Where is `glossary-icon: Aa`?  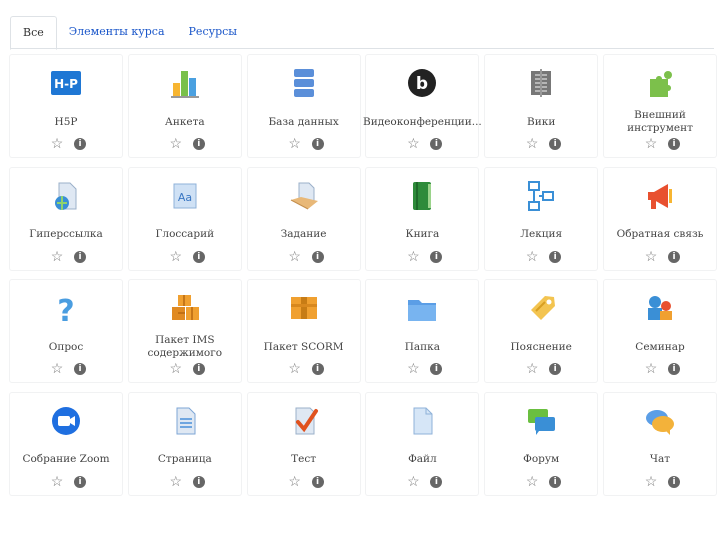
glossary-icon: Aa is located at coordinates (185, 196).